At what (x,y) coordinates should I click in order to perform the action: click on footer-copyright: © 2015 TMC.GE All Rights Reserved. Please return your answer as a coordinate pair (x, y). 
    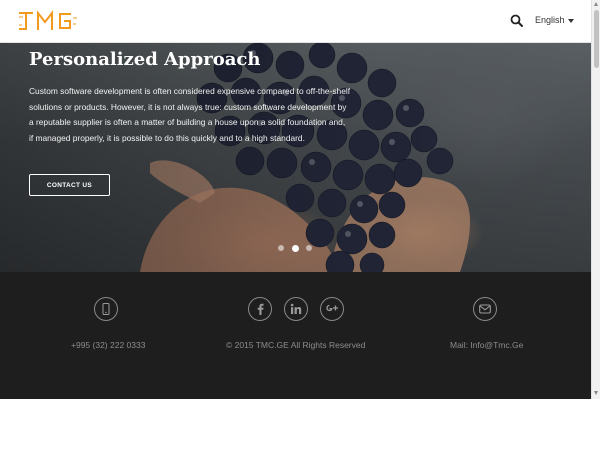
    Looking at the image, I should click on (296, 345).